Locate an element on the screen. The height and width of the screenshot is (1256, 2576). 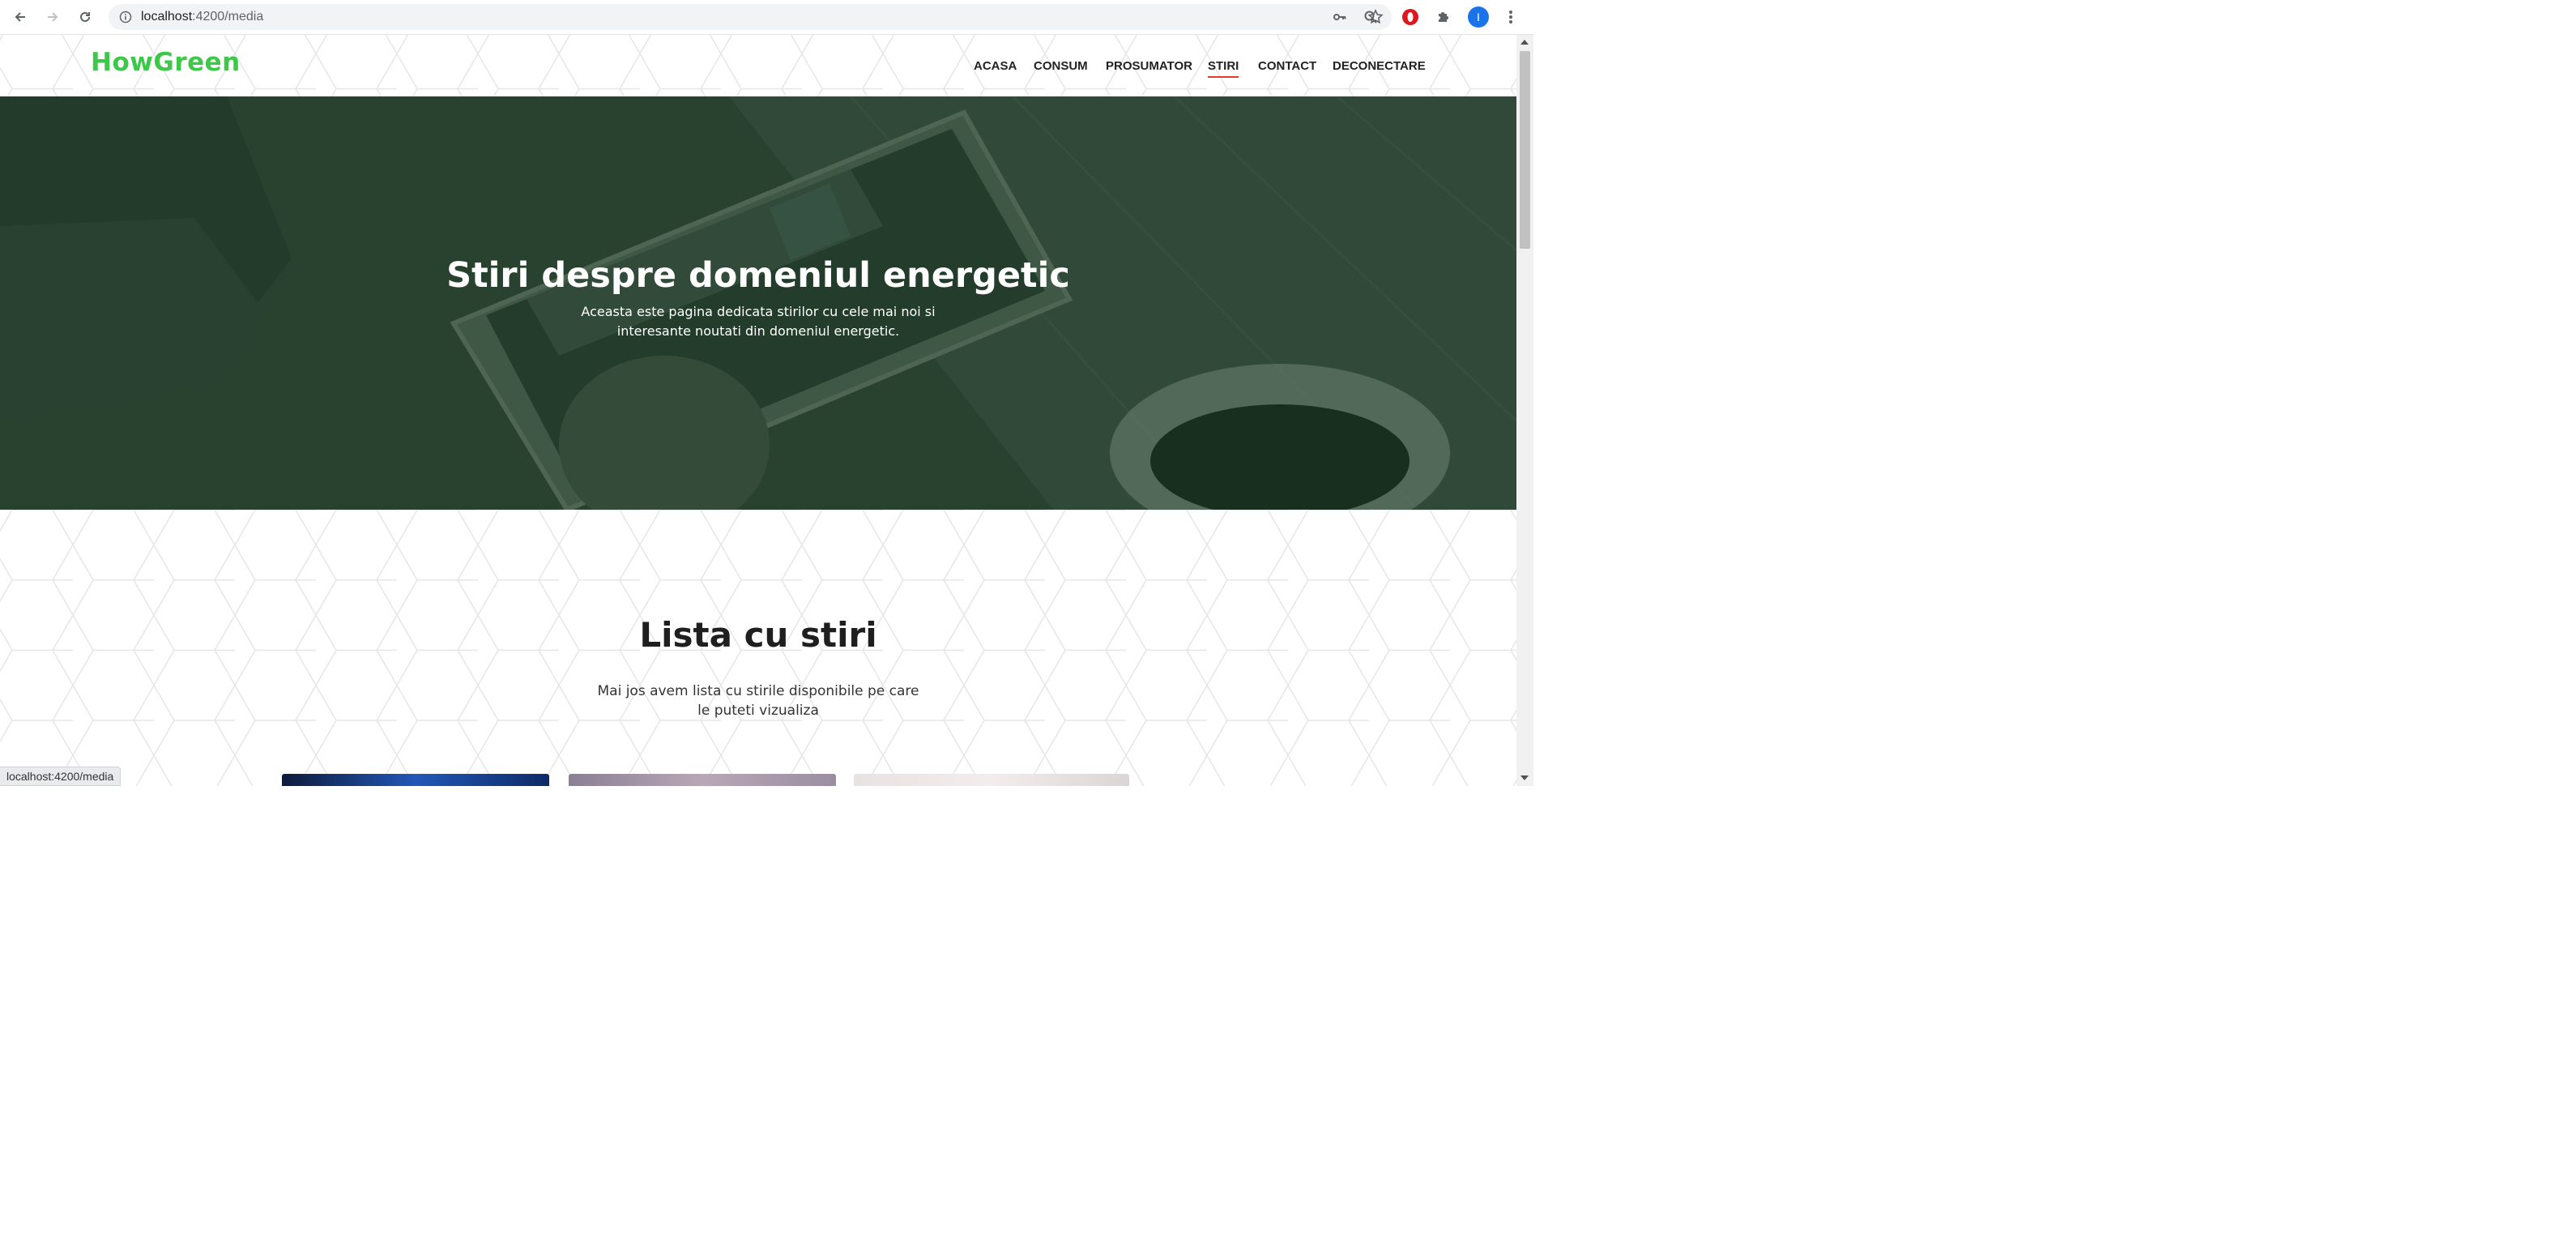
site-info-icon is located at coordinates (126, 17).